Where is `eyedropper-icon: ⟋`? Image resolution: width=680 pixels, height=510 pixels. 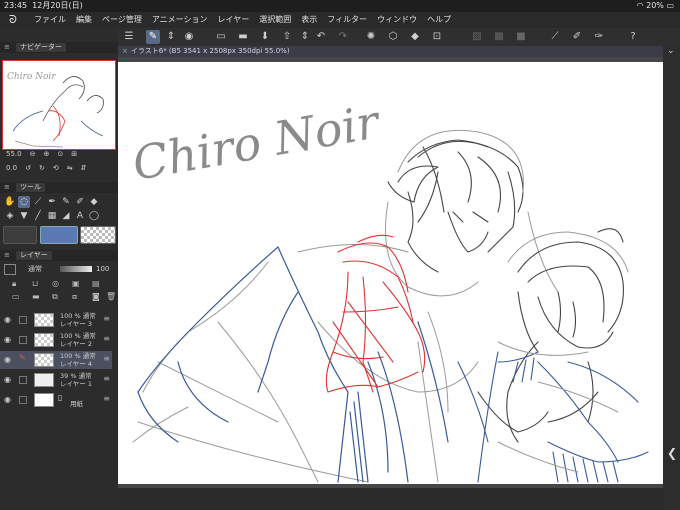 eyedropper-icon: ⟋ is located at coordinates (38, 202).